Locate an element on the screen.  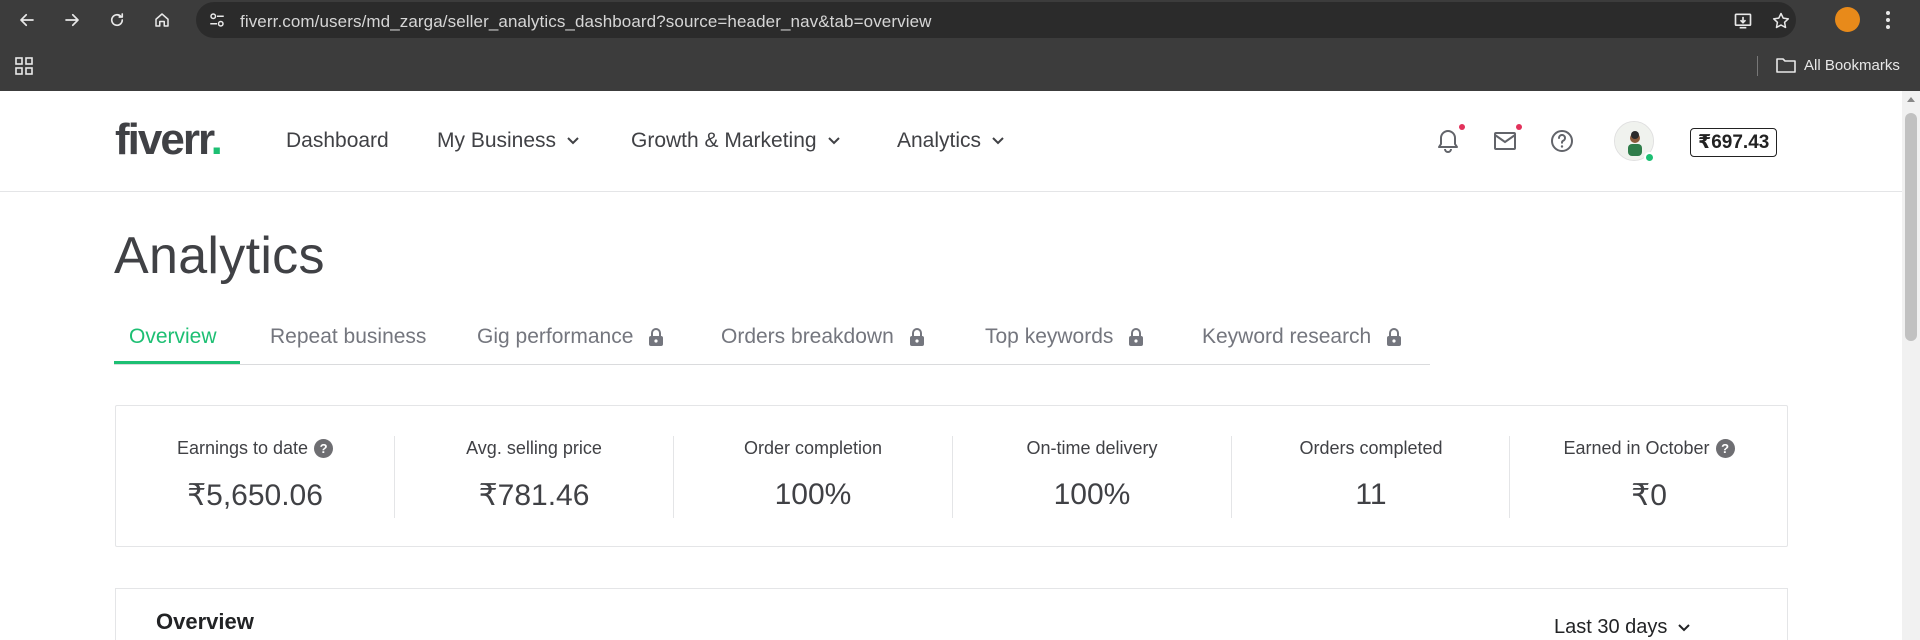
tab-keyword-research: Keyword research is located at coordinates (1302, 337).